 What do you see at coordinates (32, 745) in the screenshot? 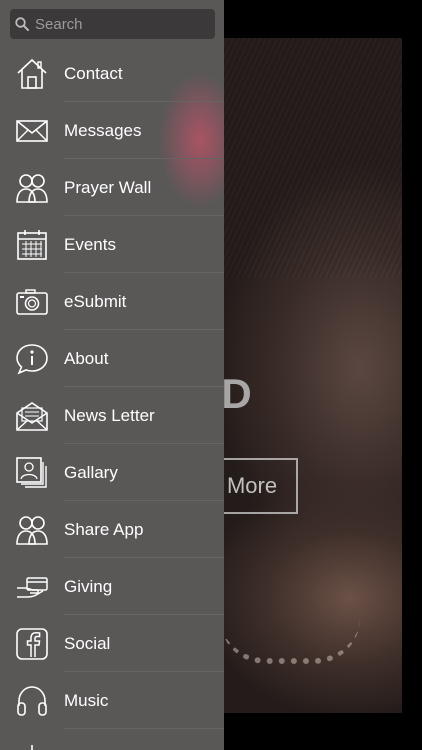
I see `partial-icon` at bounding box center [32, 745].